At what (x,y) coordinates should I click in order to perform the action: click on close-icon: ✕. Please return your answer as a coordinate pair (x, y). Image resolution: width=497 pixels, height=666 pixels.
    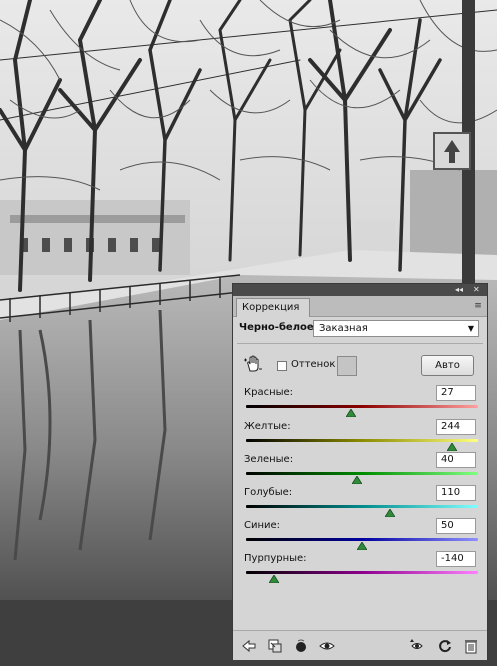
    Looking at the image, I should click on (476, 290).